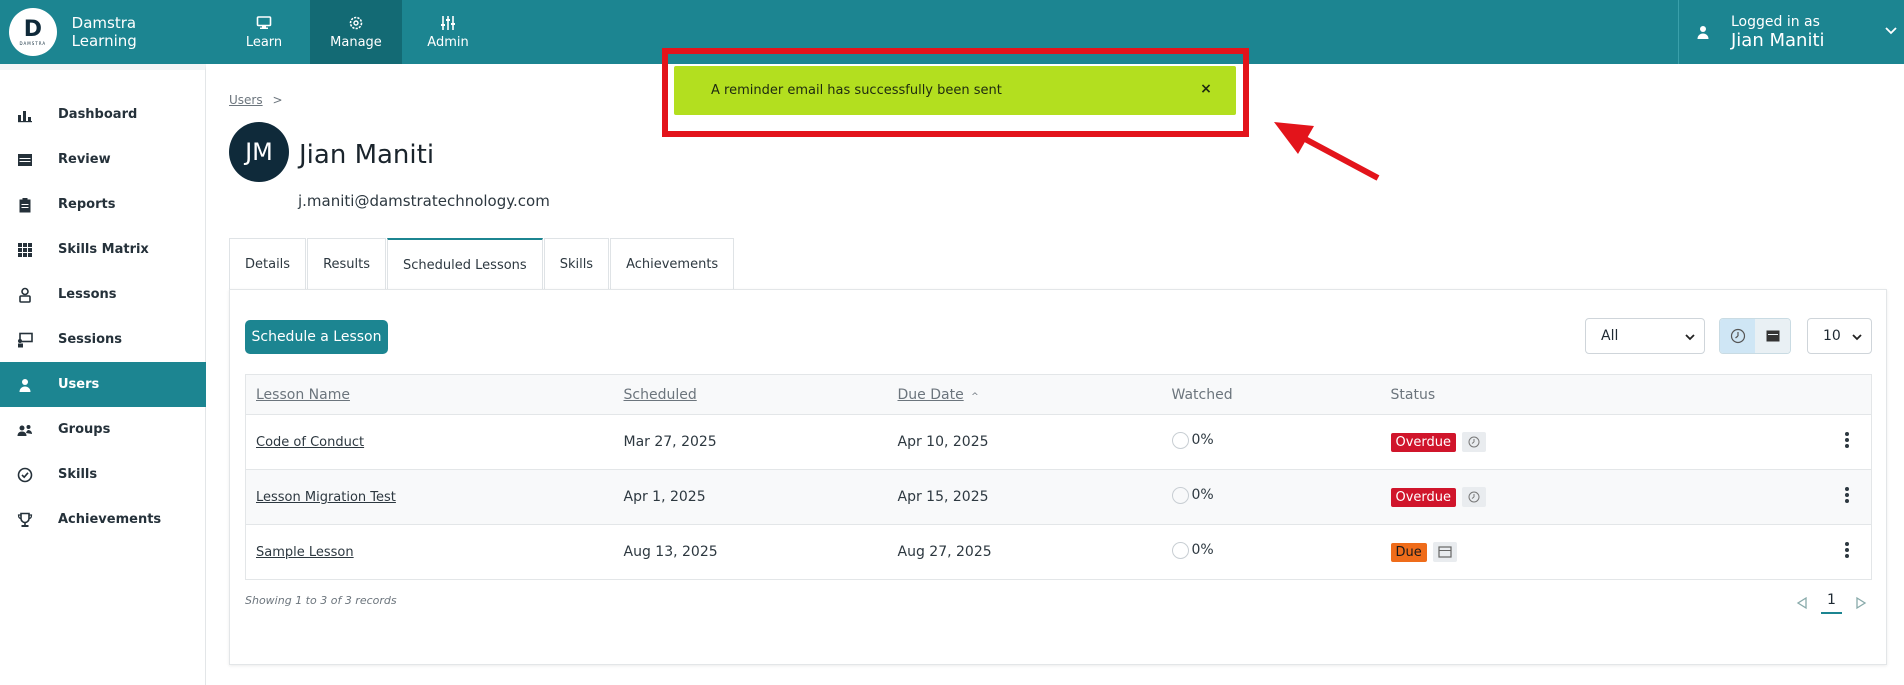  I want to click on logged-in-label: Logged in as, so click(1775, 21).